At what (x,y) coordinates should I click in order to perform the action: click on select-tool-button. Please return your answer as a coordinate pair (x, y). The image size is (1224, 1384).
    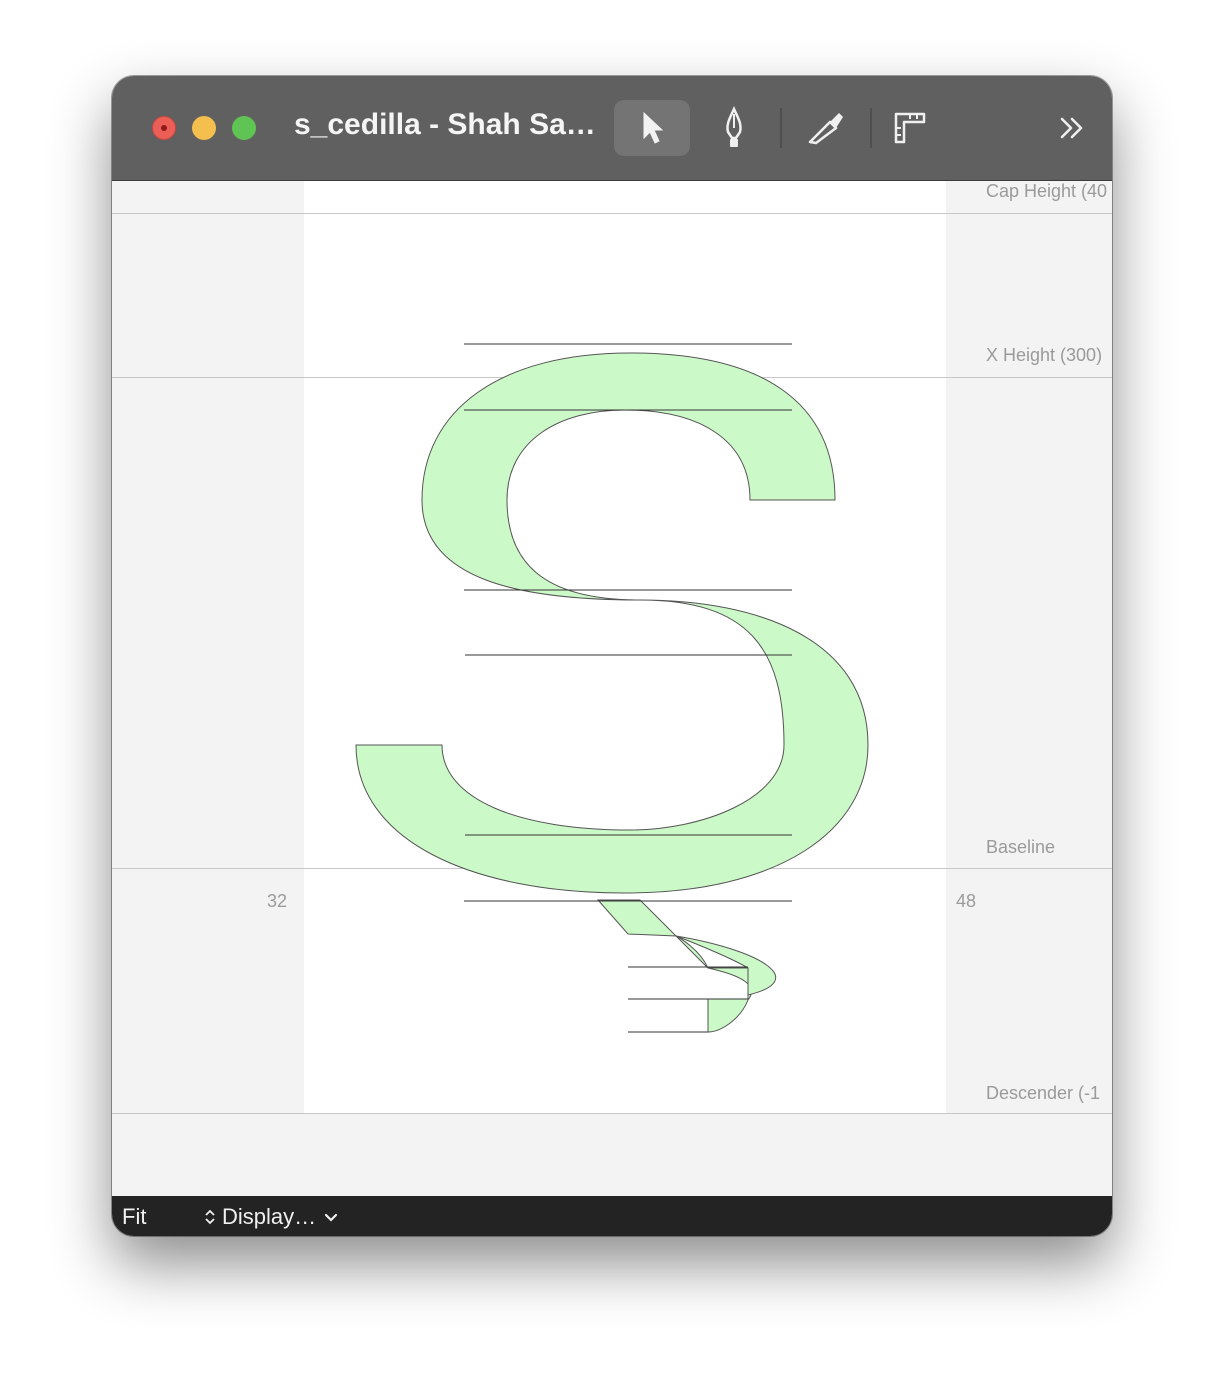
    Looking at the image, I should click on (652, 128).